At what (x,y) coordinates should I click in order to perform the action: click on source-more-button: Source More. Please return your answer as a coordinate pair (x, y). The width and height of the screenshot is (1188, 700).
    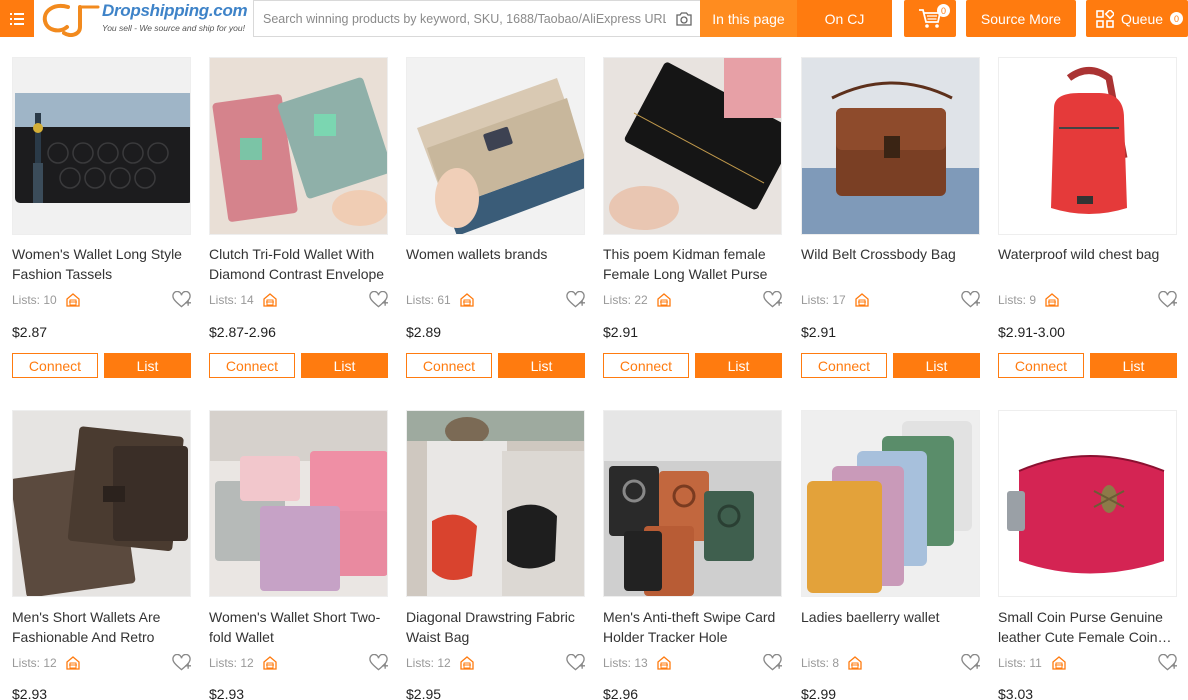
    Looking at the image, I should click on (1021, 18).